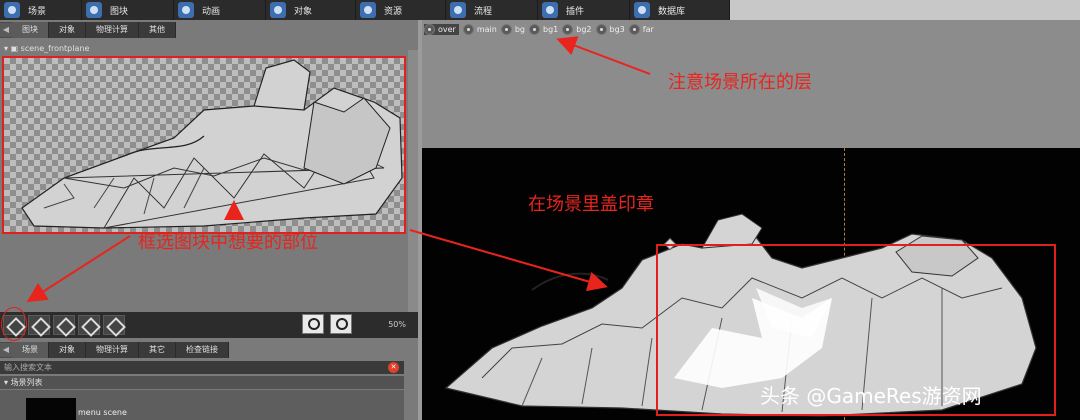  I want to click on tile-panel-tabs: ◀ 图块 对象 物理计算 其他, so click(88, 30).